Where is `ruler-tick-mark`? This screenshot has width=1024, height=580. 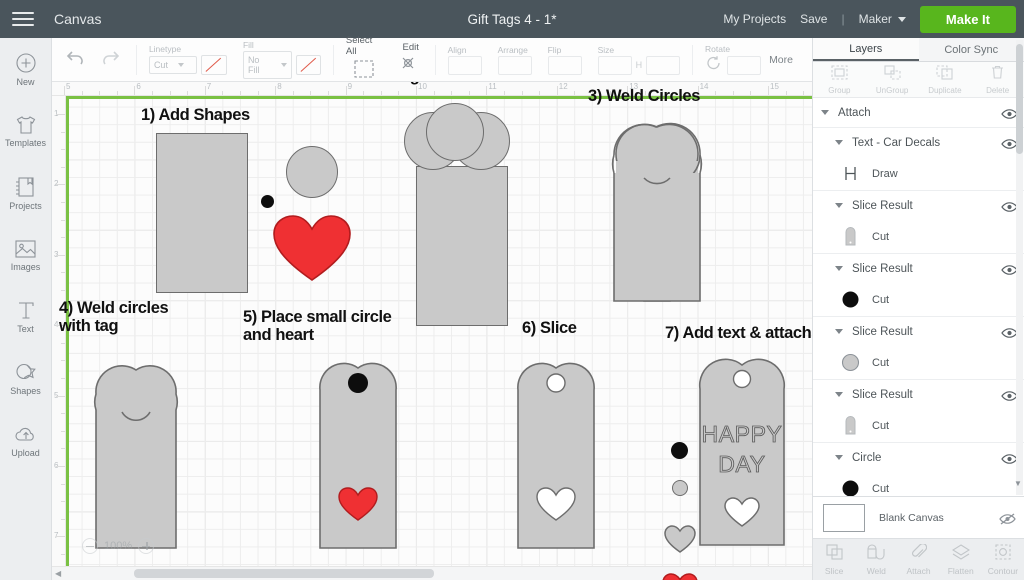
ruler-tick-mark is located at coordinates (63, 431).